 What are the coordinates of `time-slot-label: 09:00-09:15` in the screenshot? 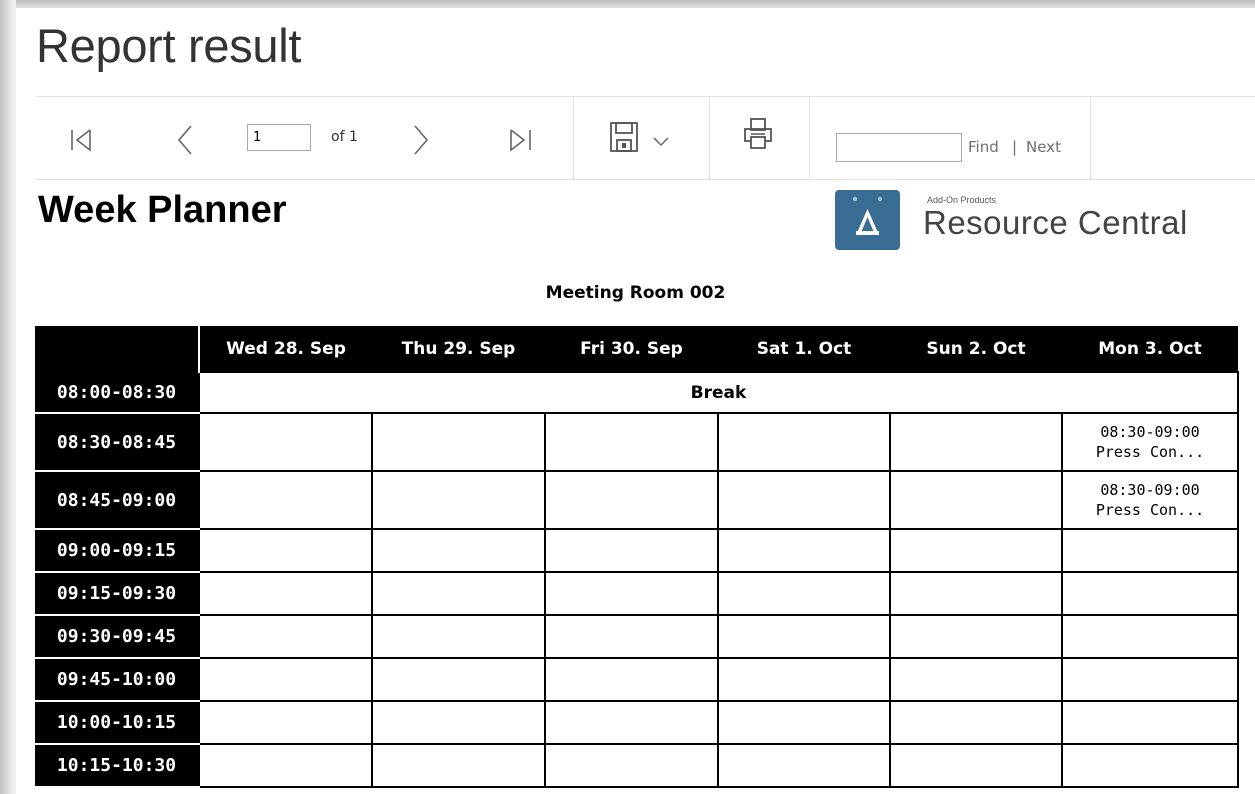 It's located at (117, 551).